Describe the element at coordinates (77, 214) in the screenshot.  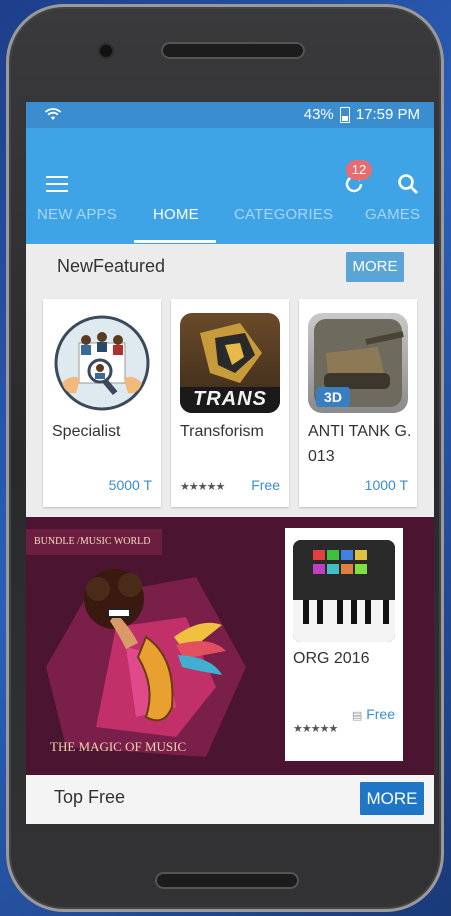
I see `tab-new-apps: NEW APPS` at that location.